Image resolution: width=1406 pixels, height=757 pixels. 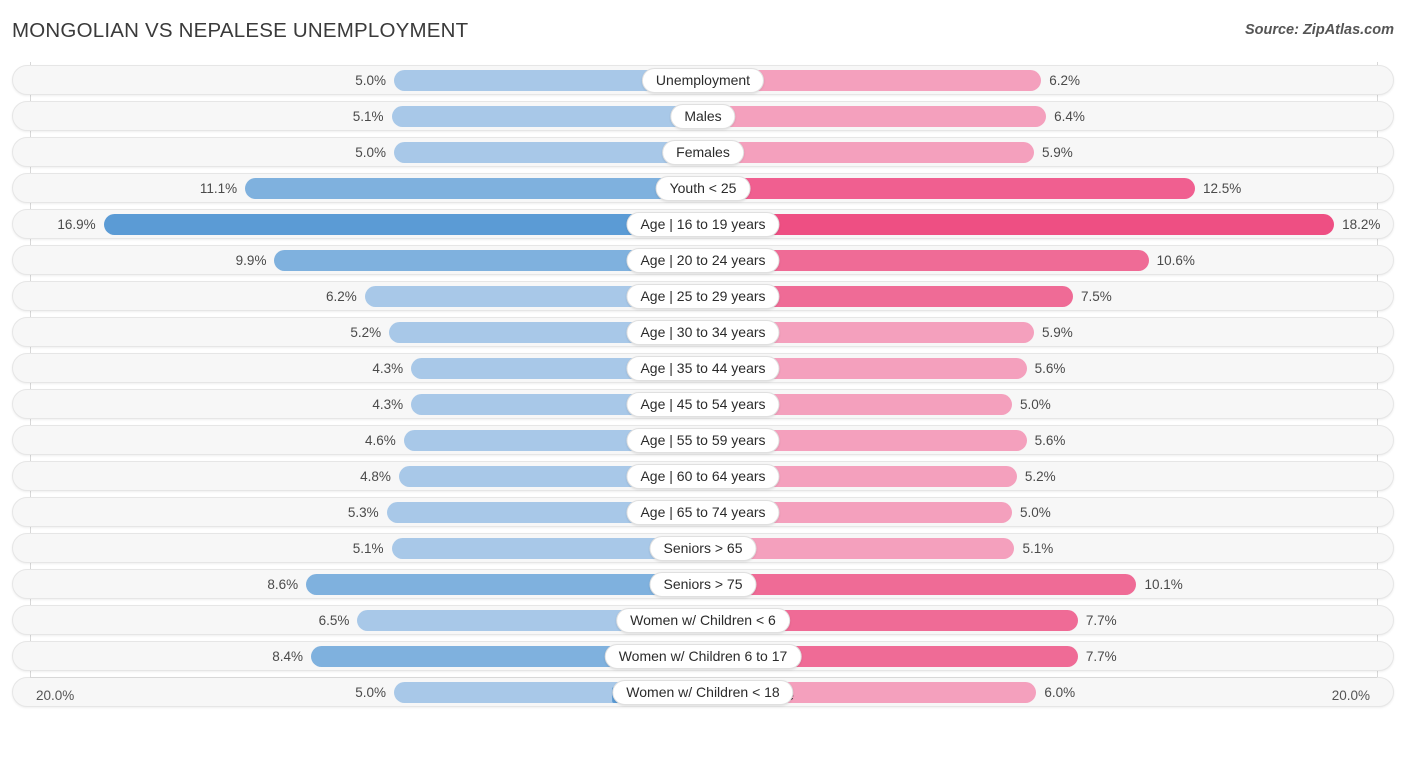 What do you see at coordinates (251, 260) in the screenshot?
I see `value-label-mongolian: 9.9%` at bounding box center [251, 260].